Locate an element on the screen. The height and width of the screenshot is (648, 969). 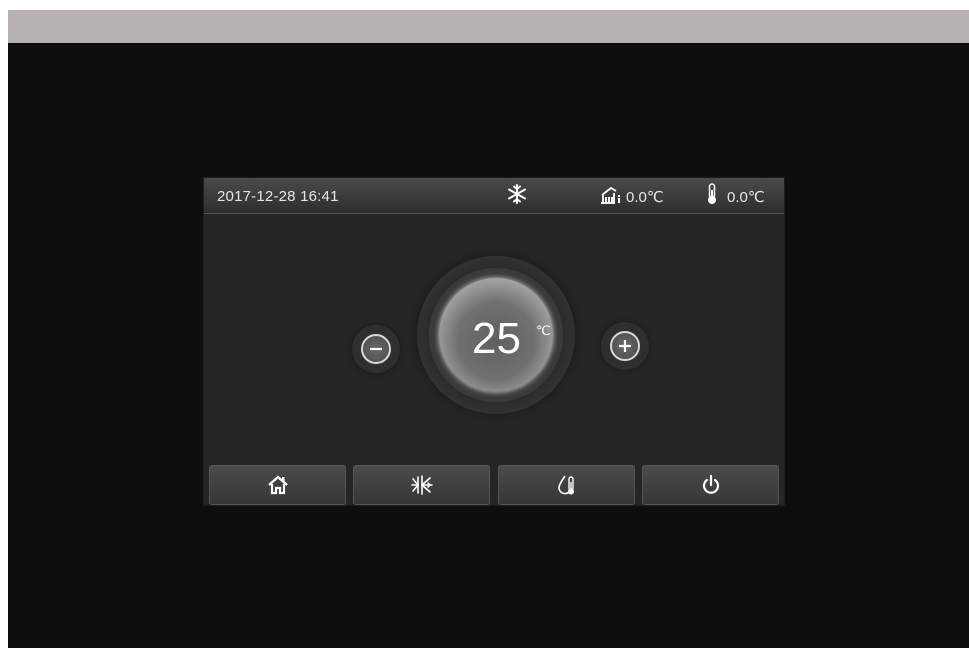
status-bar: 2017-12-28 16:41 0.0℃ 0.0℃ is located at coordinates (494, 196).